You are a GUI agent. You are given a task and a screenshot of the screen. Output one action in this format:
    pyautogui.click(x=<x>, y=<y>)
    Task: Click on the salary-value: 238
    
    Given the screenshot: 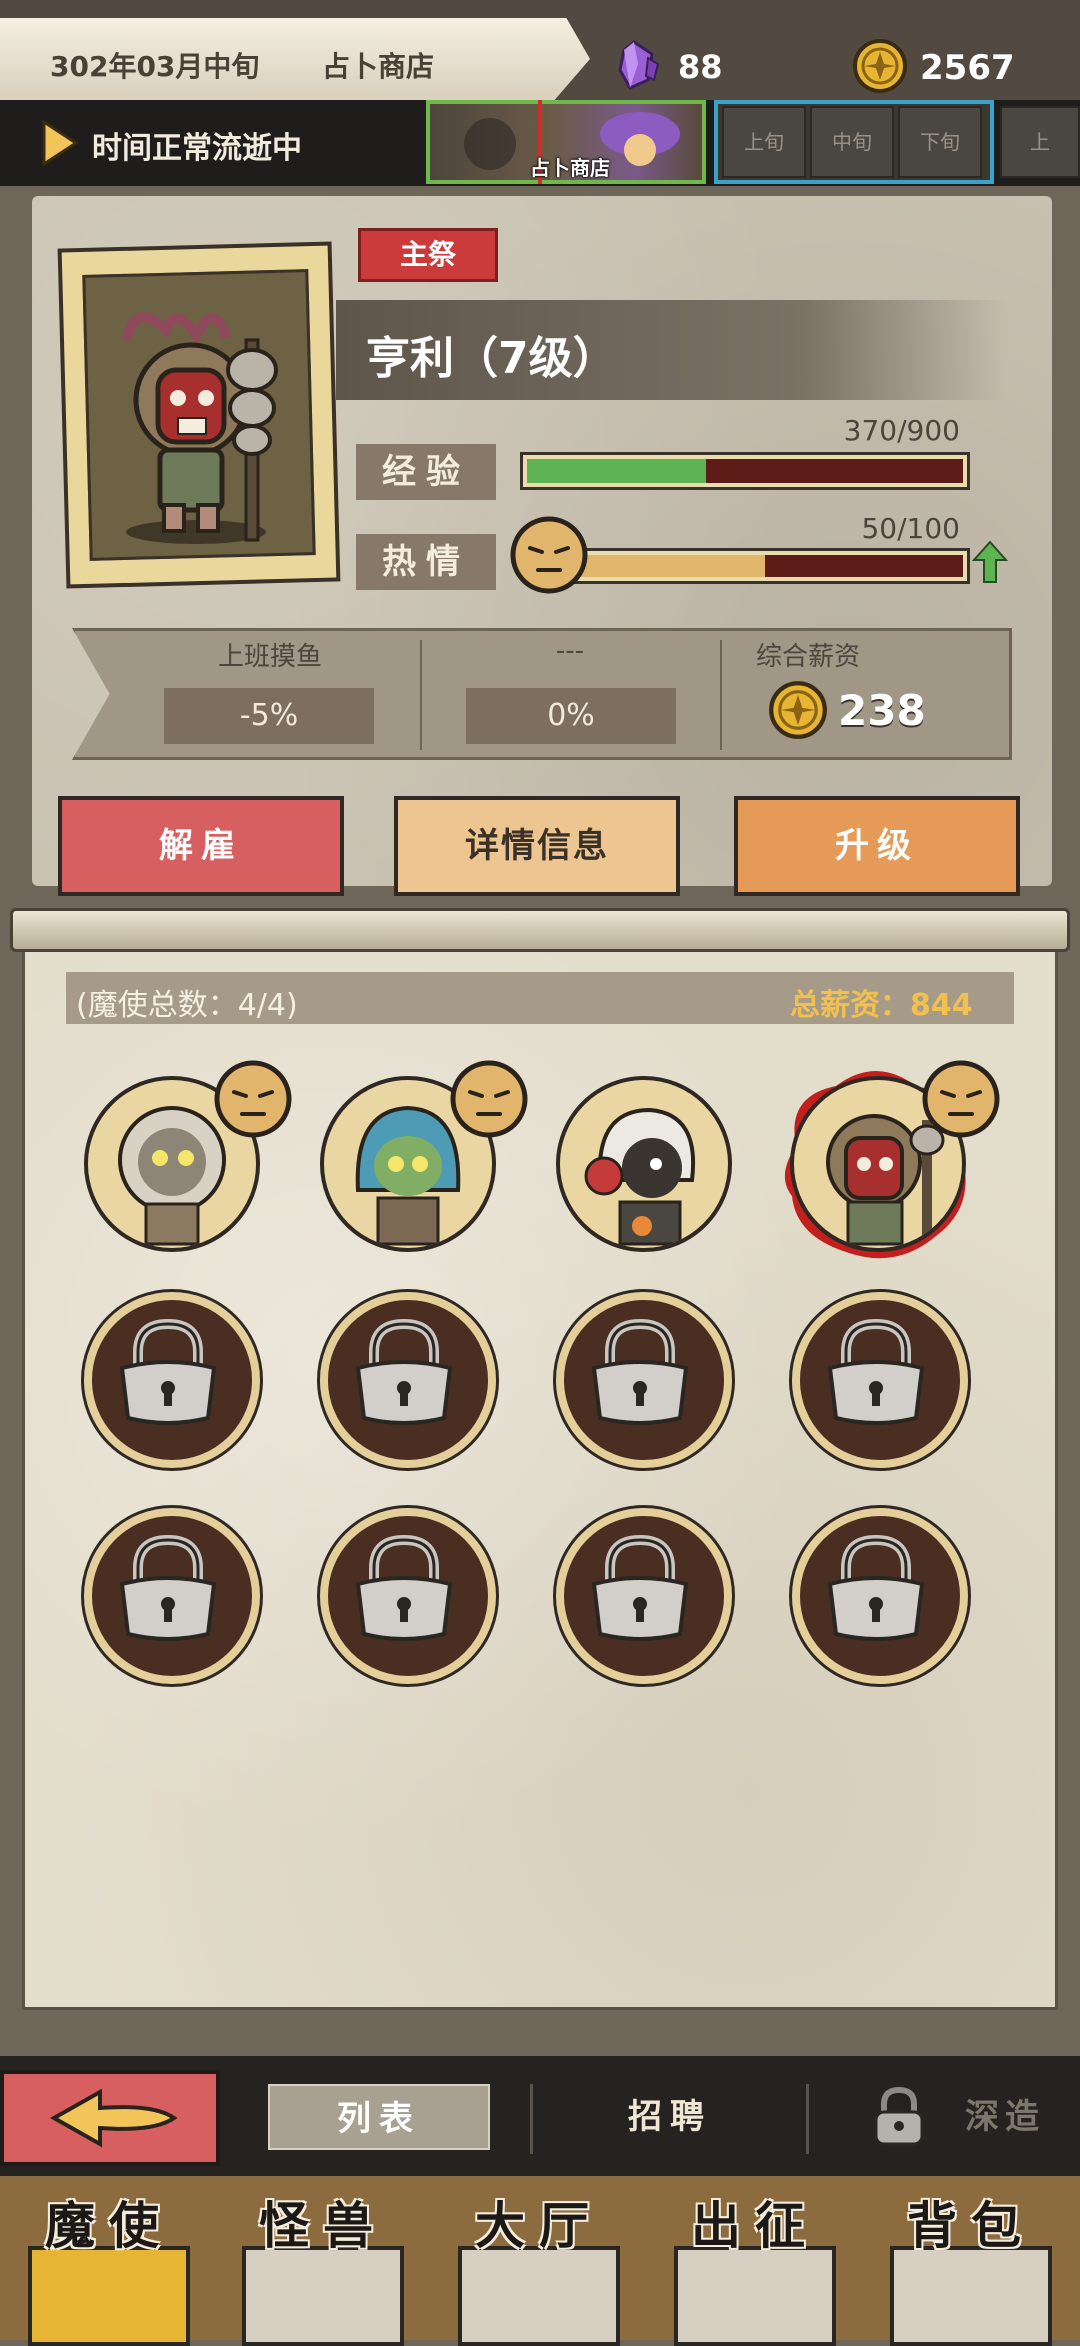 What is the action you would take?
    pyautogui.click(x=882, y=710)
    